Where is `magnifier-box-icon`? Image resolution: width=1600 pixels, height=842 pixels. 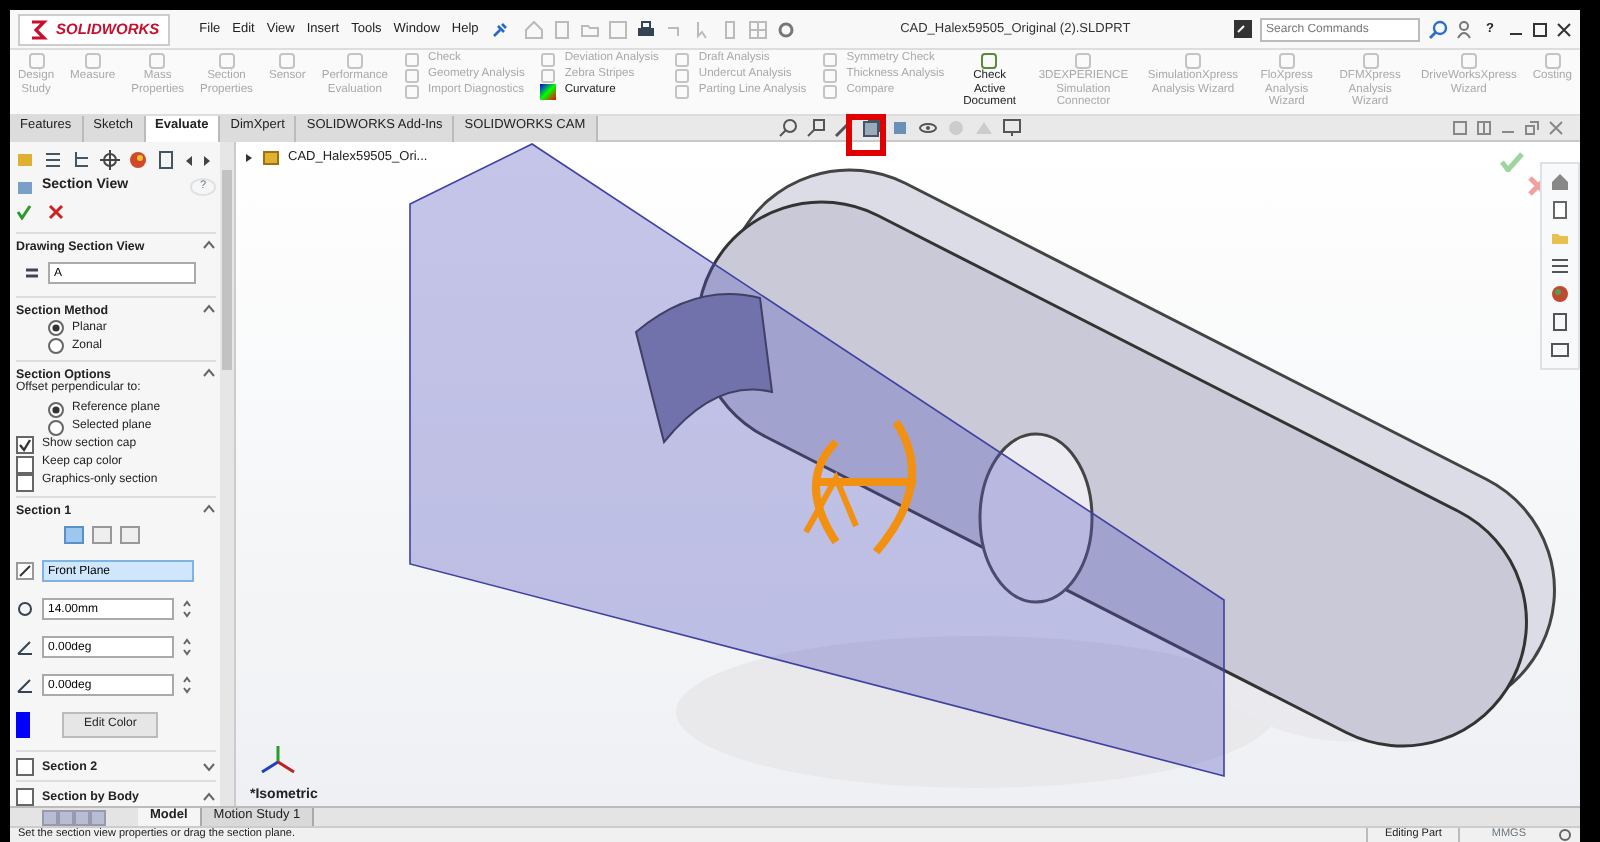 magnifier-box-icon is located at coordinates (816, 128).